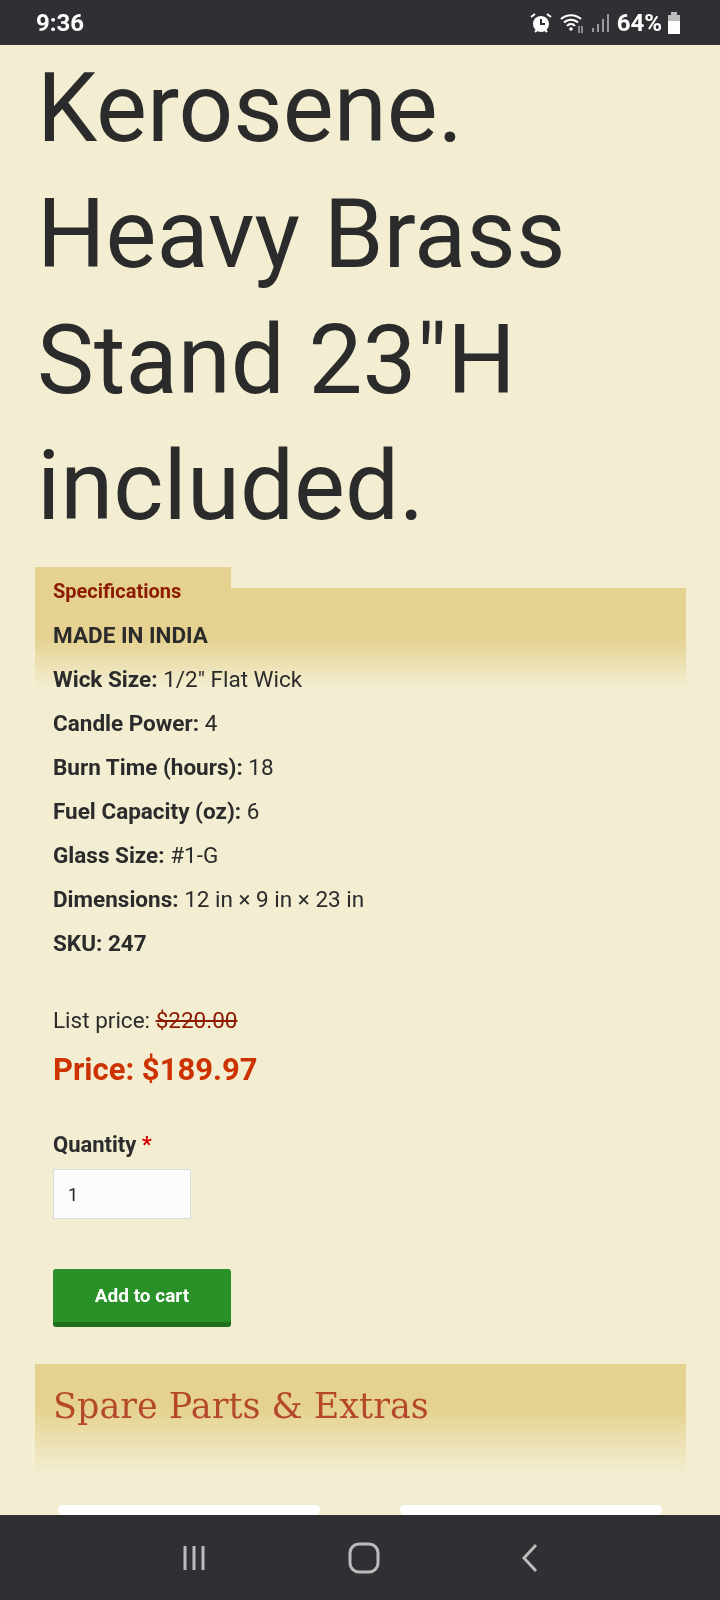 The width and height of the screenshot is (720, 1600). Describe the element at coordinates (178, 679) in the screenshot. I see `spec-row-text: Wick Size: 1/2" Flat Wick` at that location.